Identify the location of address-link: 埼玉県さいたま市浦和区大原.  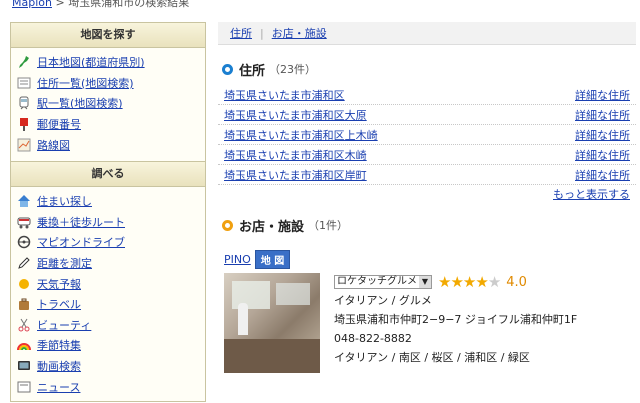
(295, 115).